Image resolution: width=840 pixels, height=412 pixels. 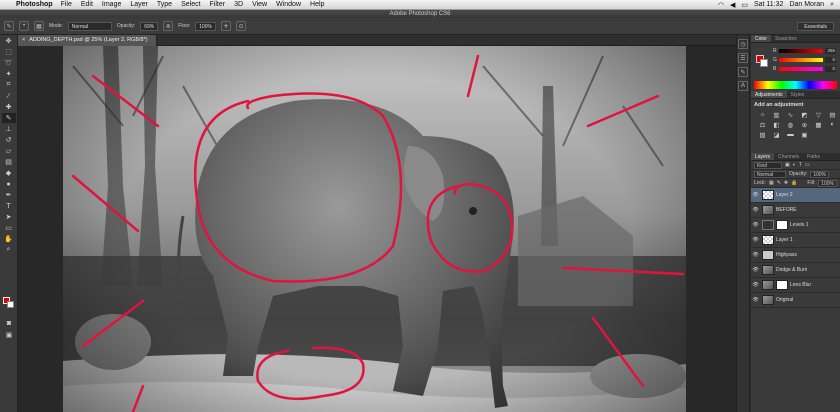 What do you see at coordinates (818, 115) in the screenshot?
I see `vibrance-icon: ▽` at bounding box center [818, 115].